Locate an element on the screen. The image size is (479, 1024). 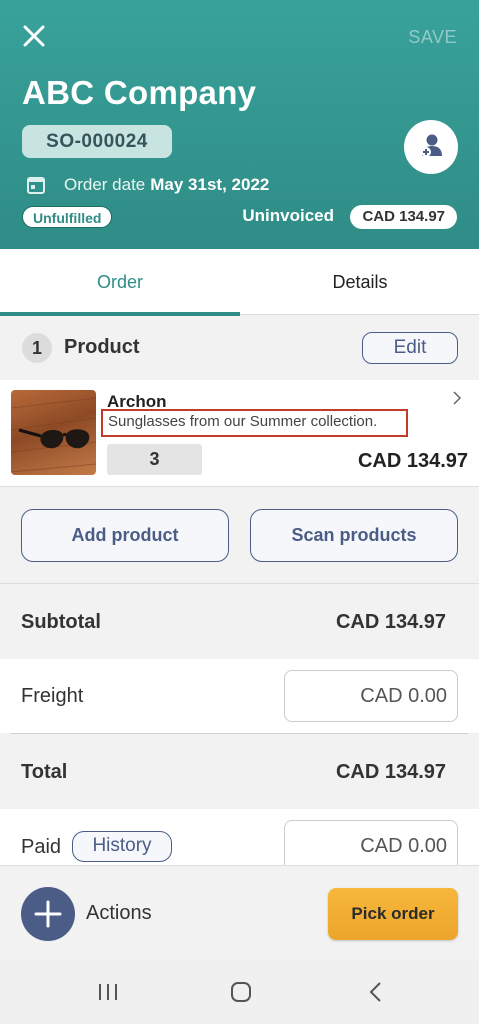
subtotal-row: Subtotal CAD 134.97 is located at coordinates (239, 622).